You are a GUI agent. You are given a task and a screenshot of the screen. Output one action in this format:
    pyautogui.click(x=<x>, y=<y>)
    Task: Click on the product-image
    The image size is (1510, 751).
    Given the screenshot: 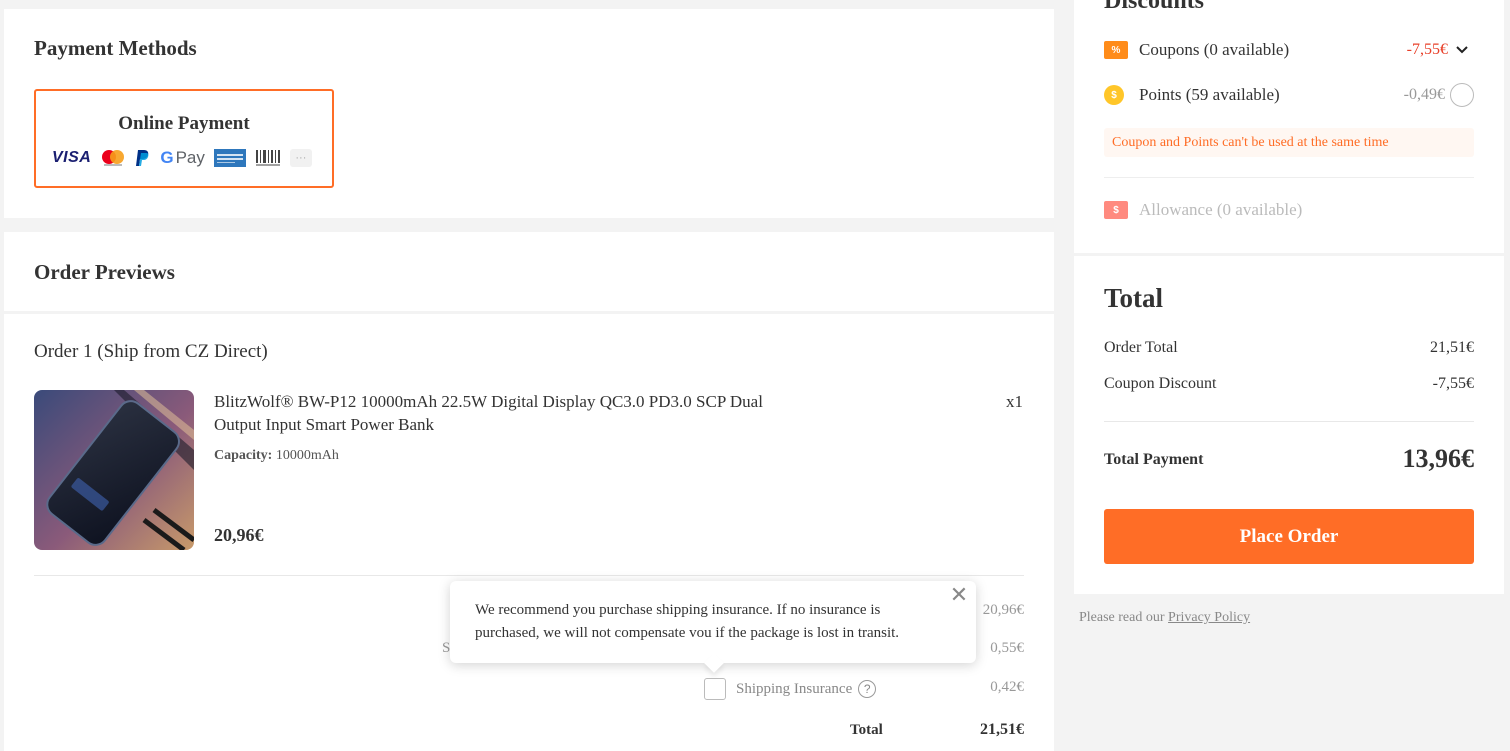 What is the action you would take?
    pyautogui.click(x=114, y=470)
    